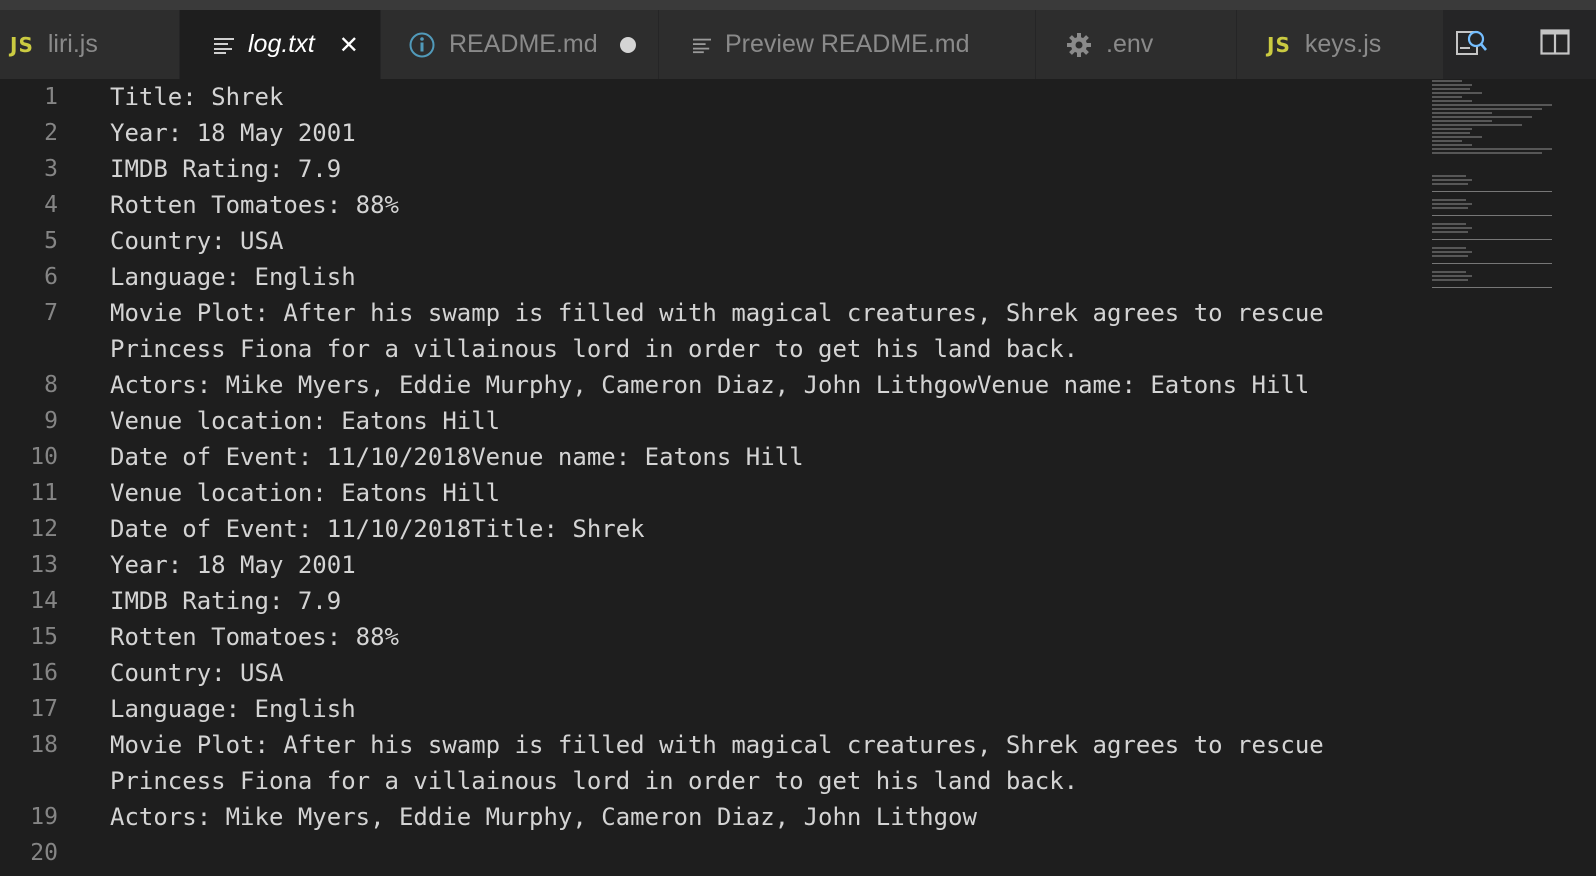  What do you see at coordinates (197, 241) in the screenshot?
I see `line-text: Country: USA` at bounding box center [197, 241].